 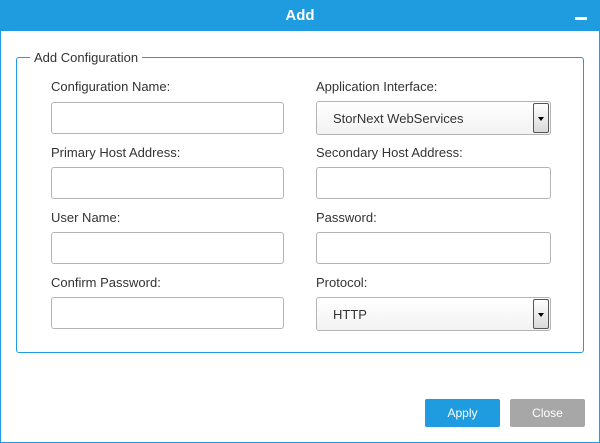 I want to click on password-input, so click(x=433, y=248).